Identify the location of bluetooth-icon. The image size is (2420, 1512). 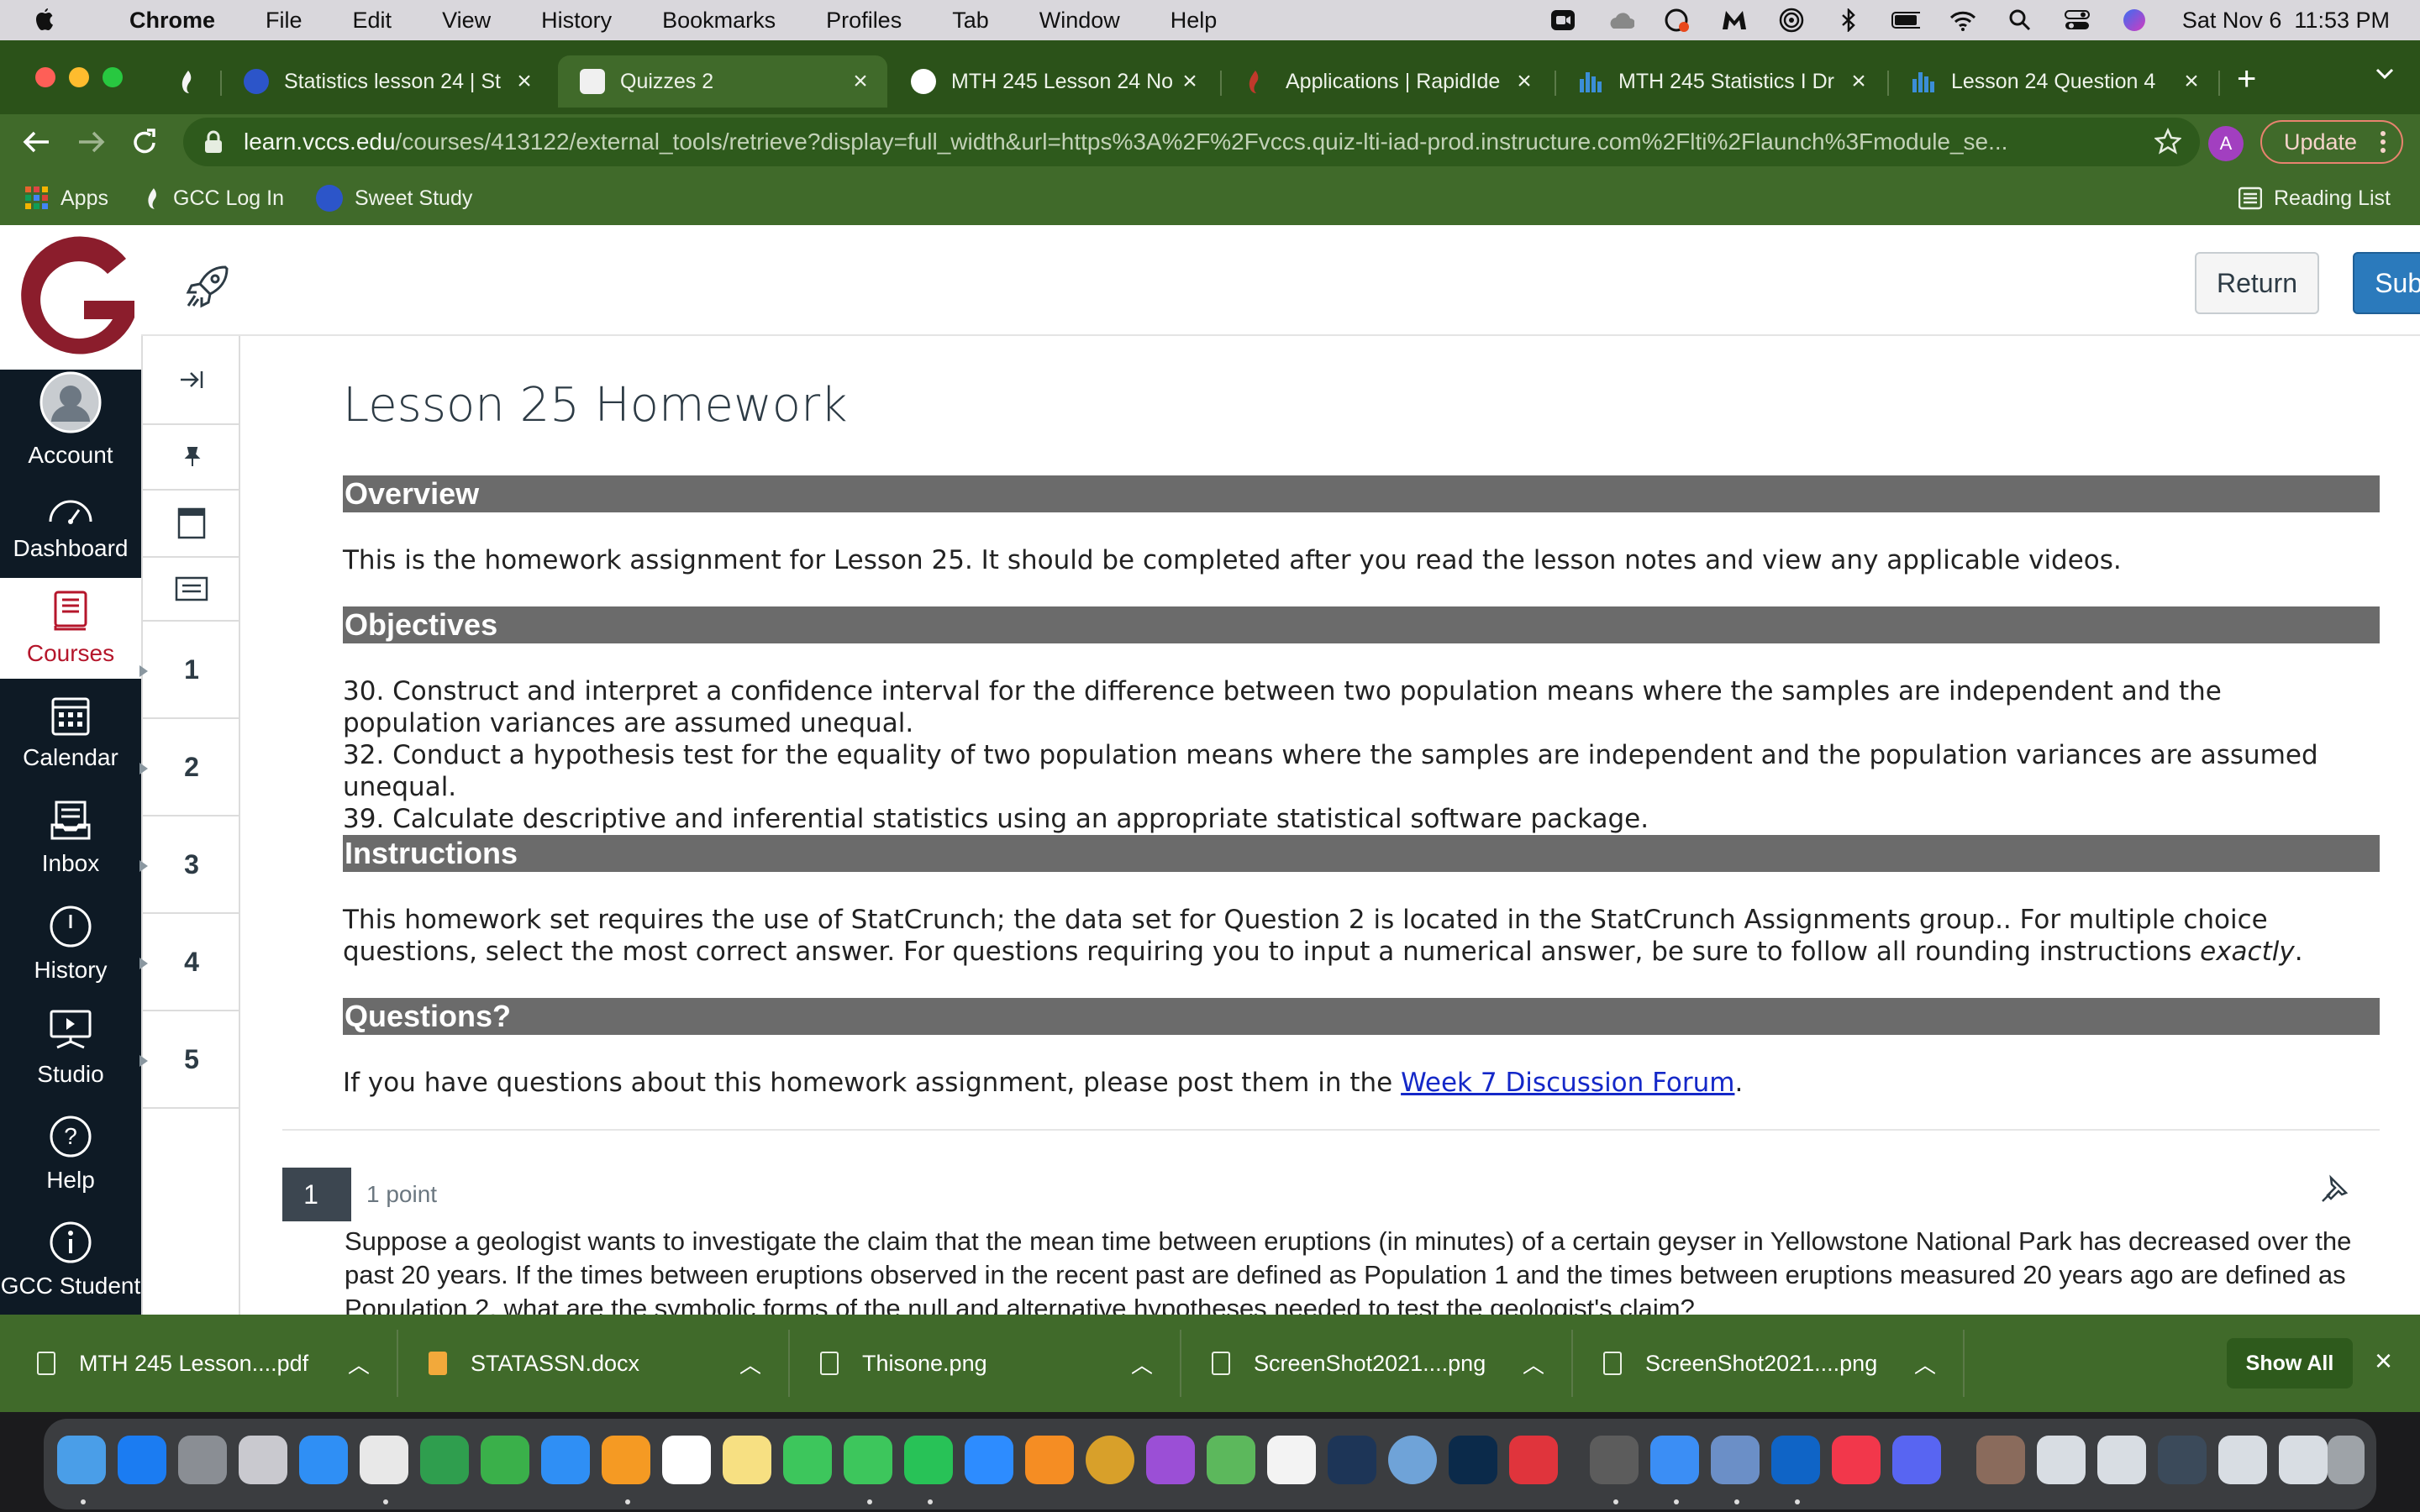
(1849, 20).